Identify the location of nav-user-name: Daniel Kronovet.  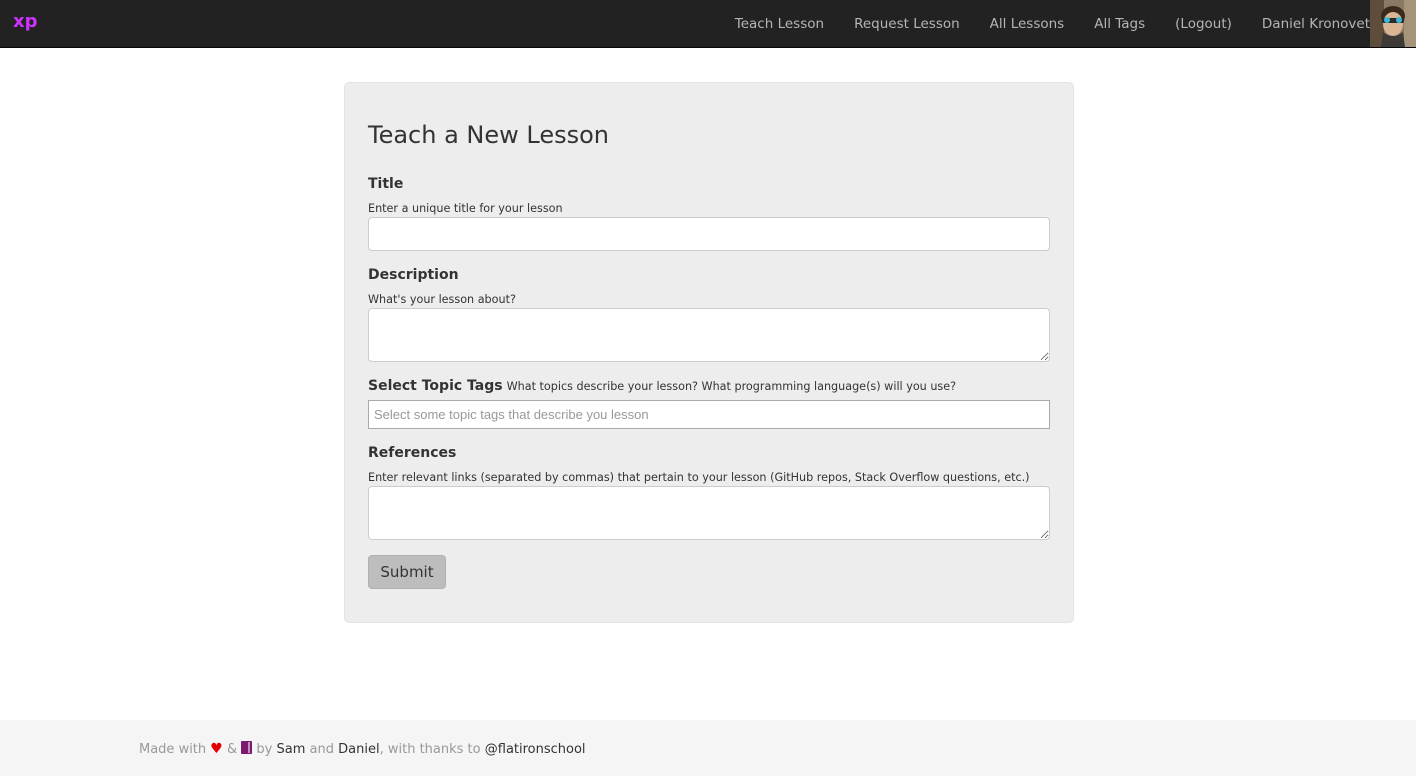
(1316, 24).